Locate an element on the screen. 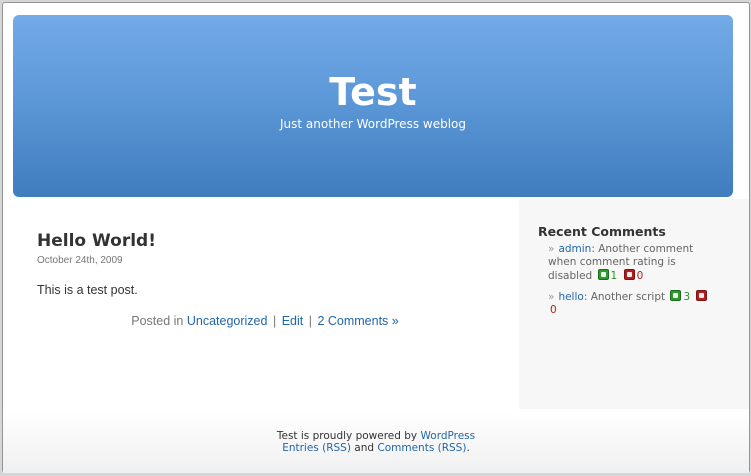 The width and height of the screenshot is (751, 476). comment-excerpt: : Another script is located at coordinates (624, 297).